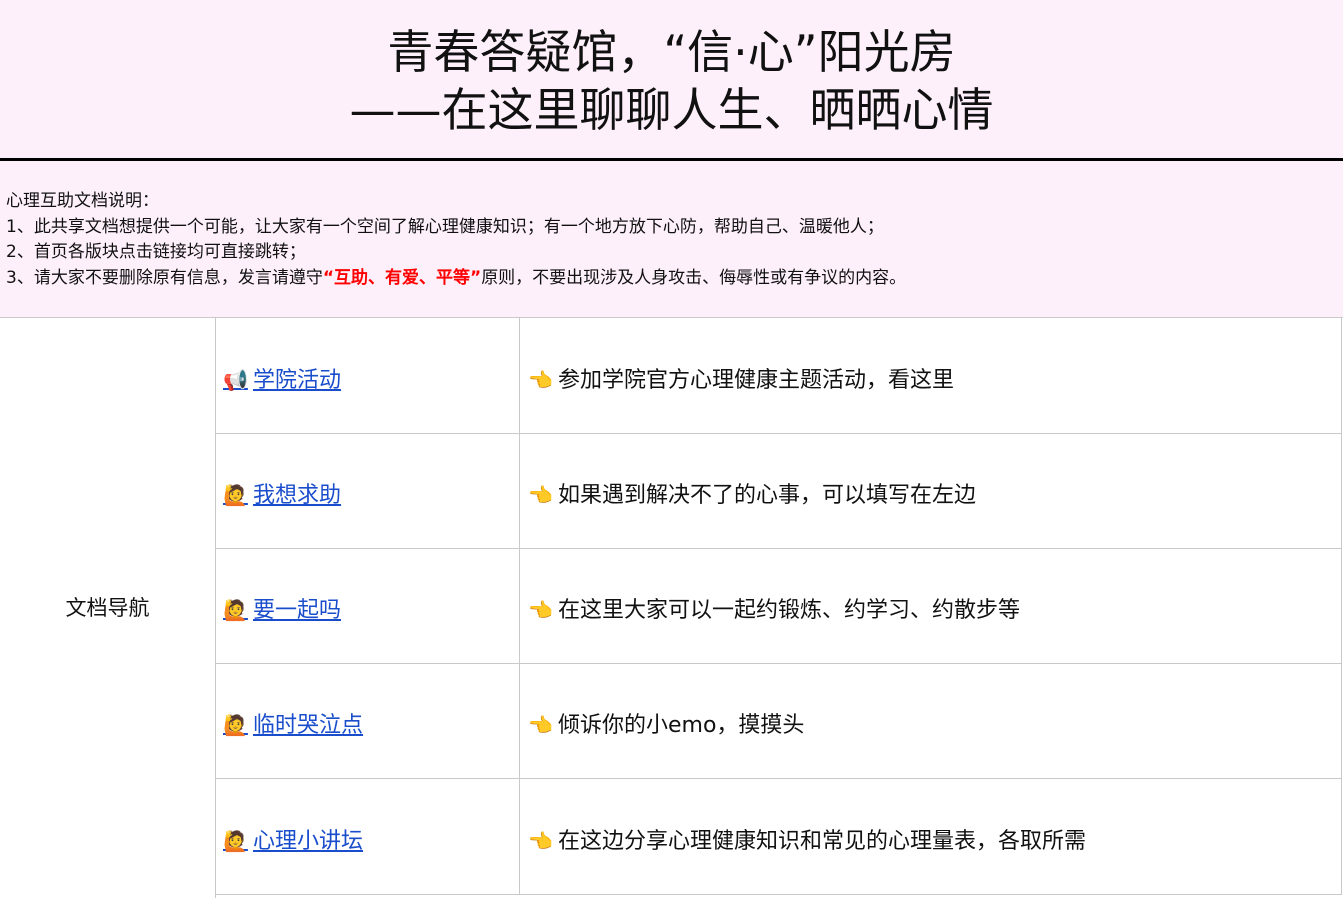  Describe the element at coordinates (368, 836) in the screenshot. I see `nav-link-cell: 🙋 心理小讲坛` at that location.